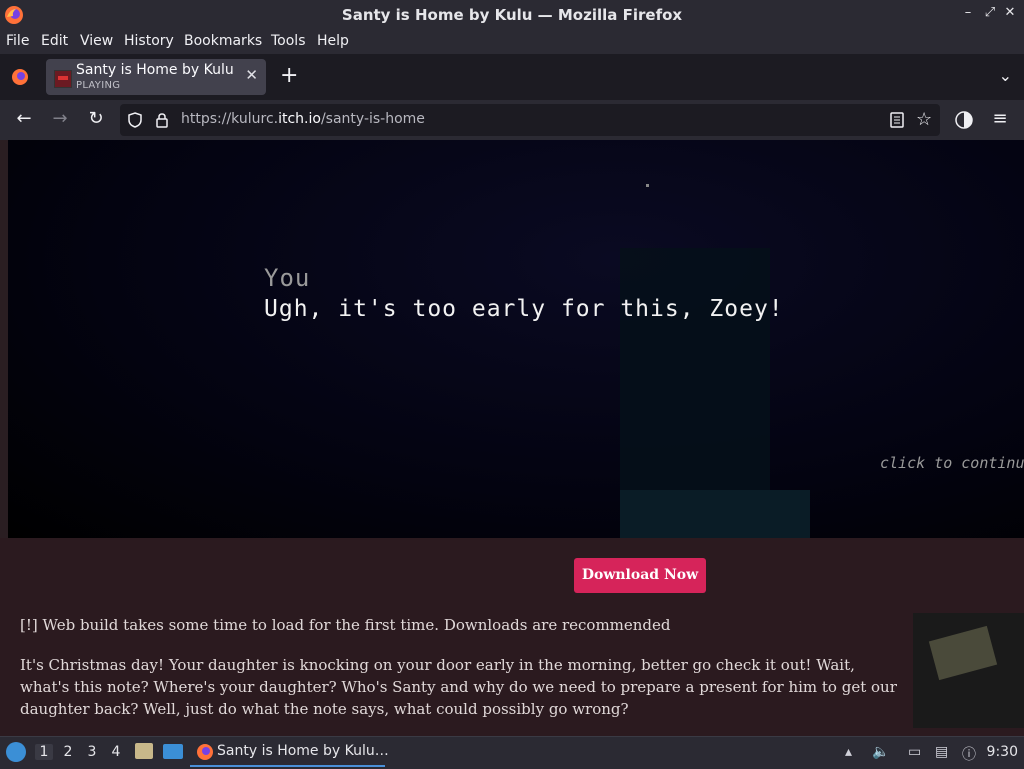 This screenshot has height=769, width=1024. Describe the element at coordinates (640, 575) in the screenshot. I see `download-now-button: Download Now` at that location.